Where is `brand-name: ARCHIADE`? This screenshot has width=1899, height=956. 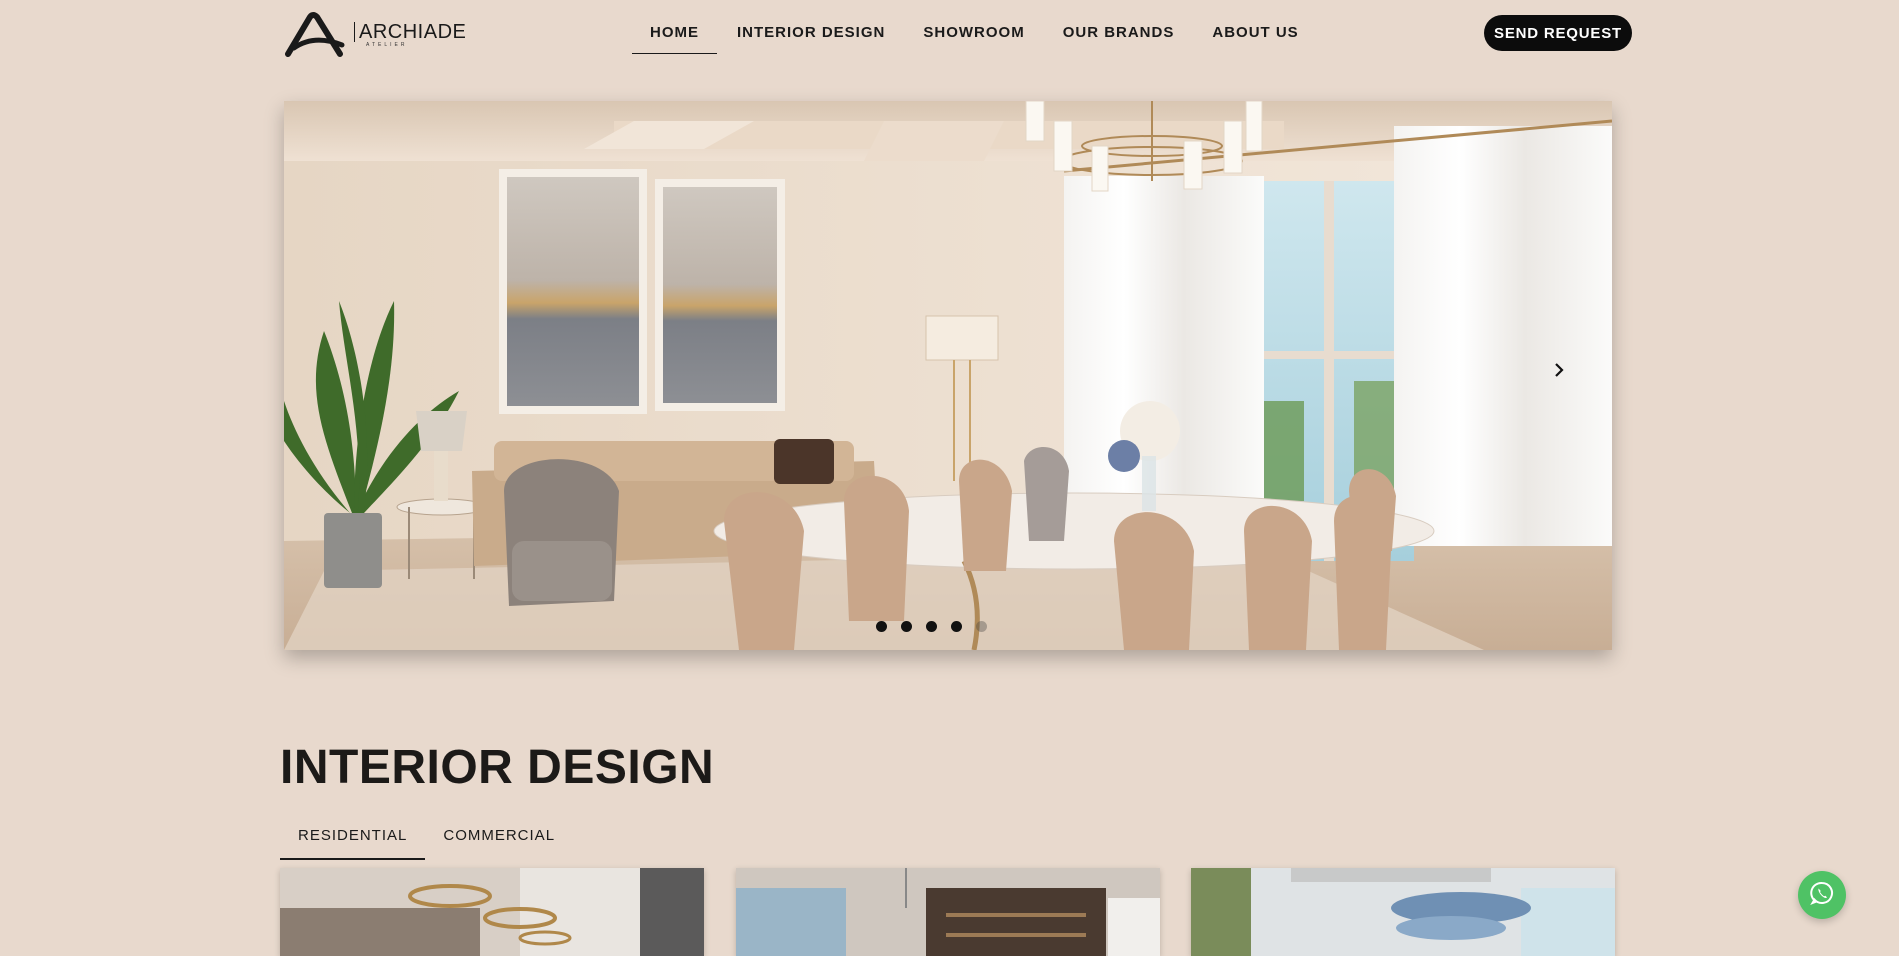
brand-name: ARCHIADE is located at coordinates (410, 32).